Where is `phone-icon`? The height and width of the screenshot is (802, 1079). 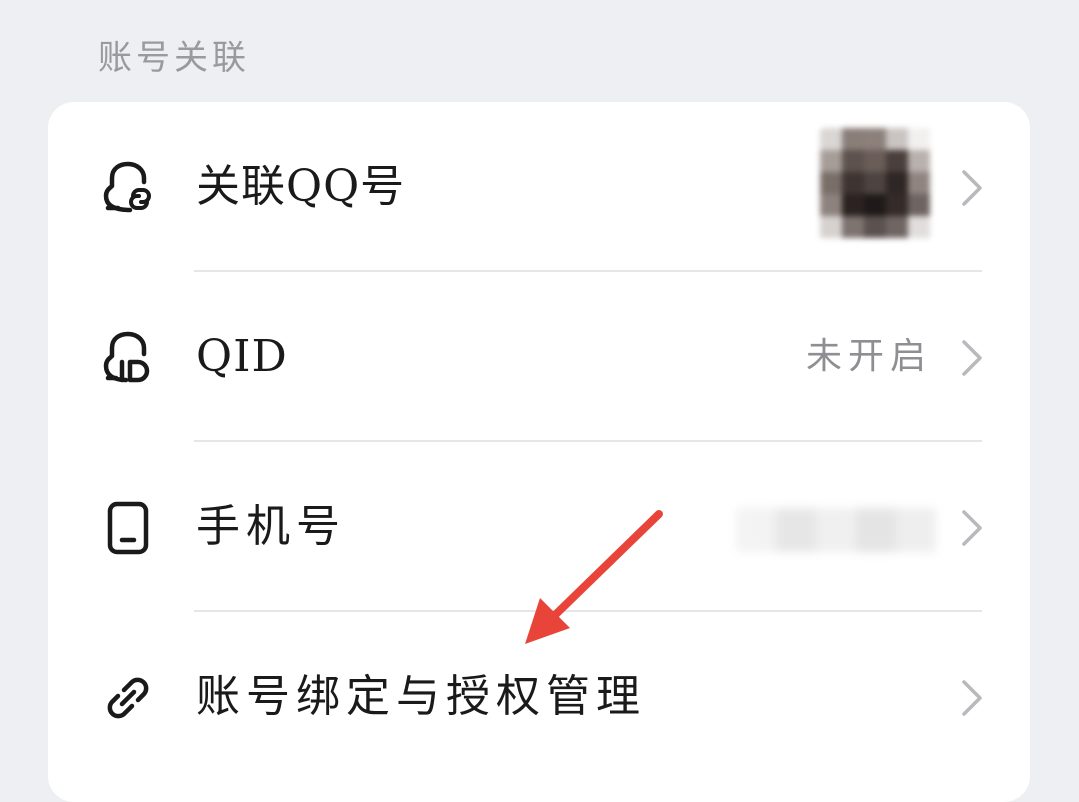 phone-icon is located at coordinates (128, 528).